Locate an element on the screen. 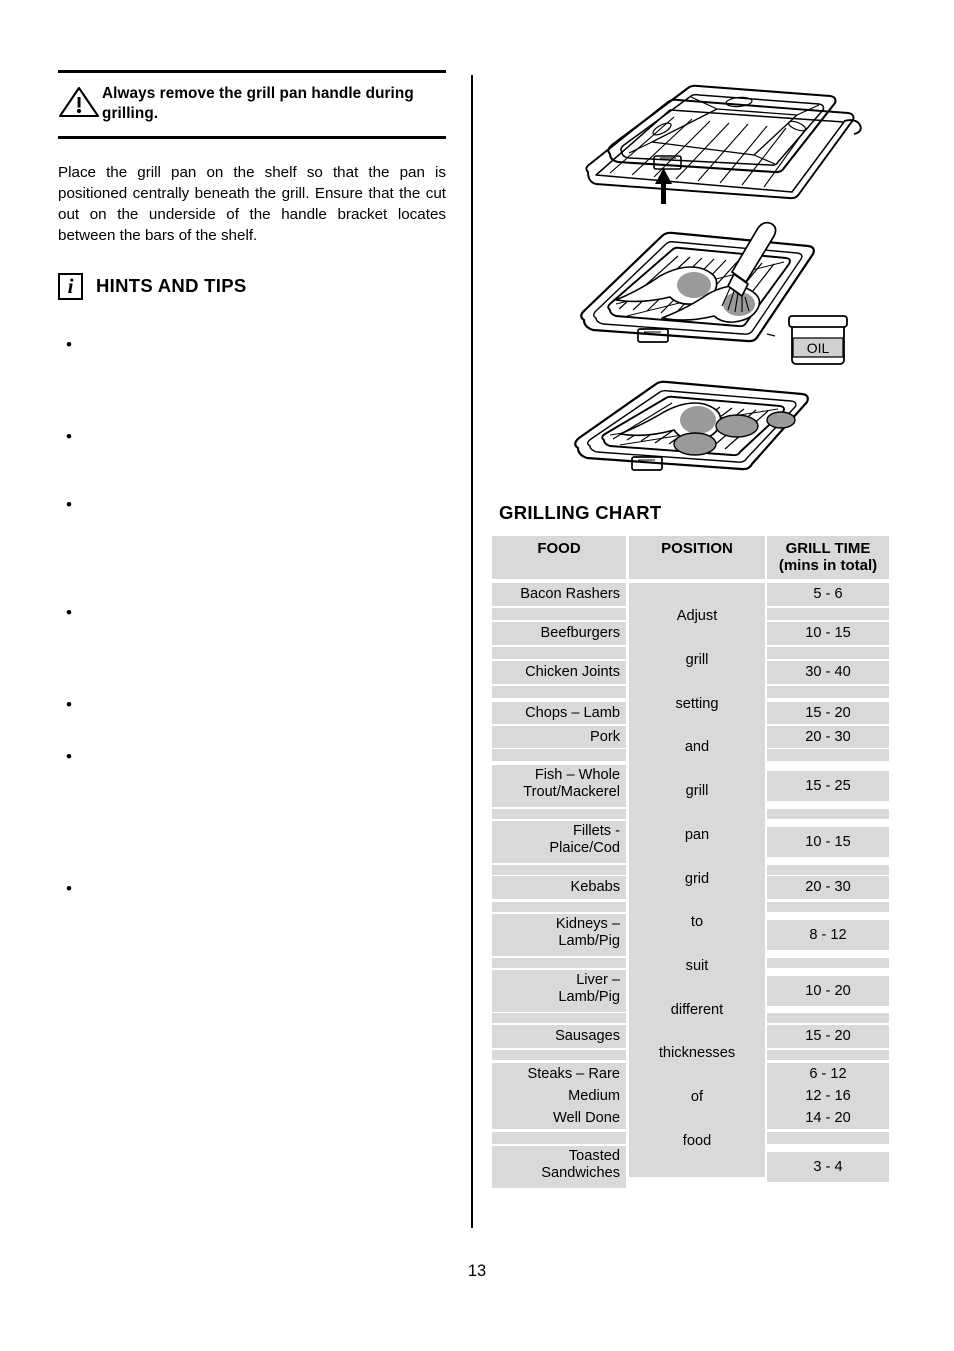  hints-and-tips-heading: i HINTS AND TIPS is located at coordinates (252, 286).